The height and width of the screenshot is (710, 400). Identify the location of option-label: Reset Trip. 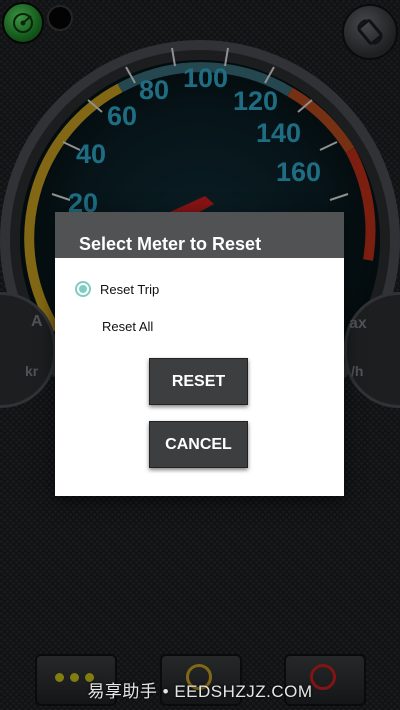
(130, 289).